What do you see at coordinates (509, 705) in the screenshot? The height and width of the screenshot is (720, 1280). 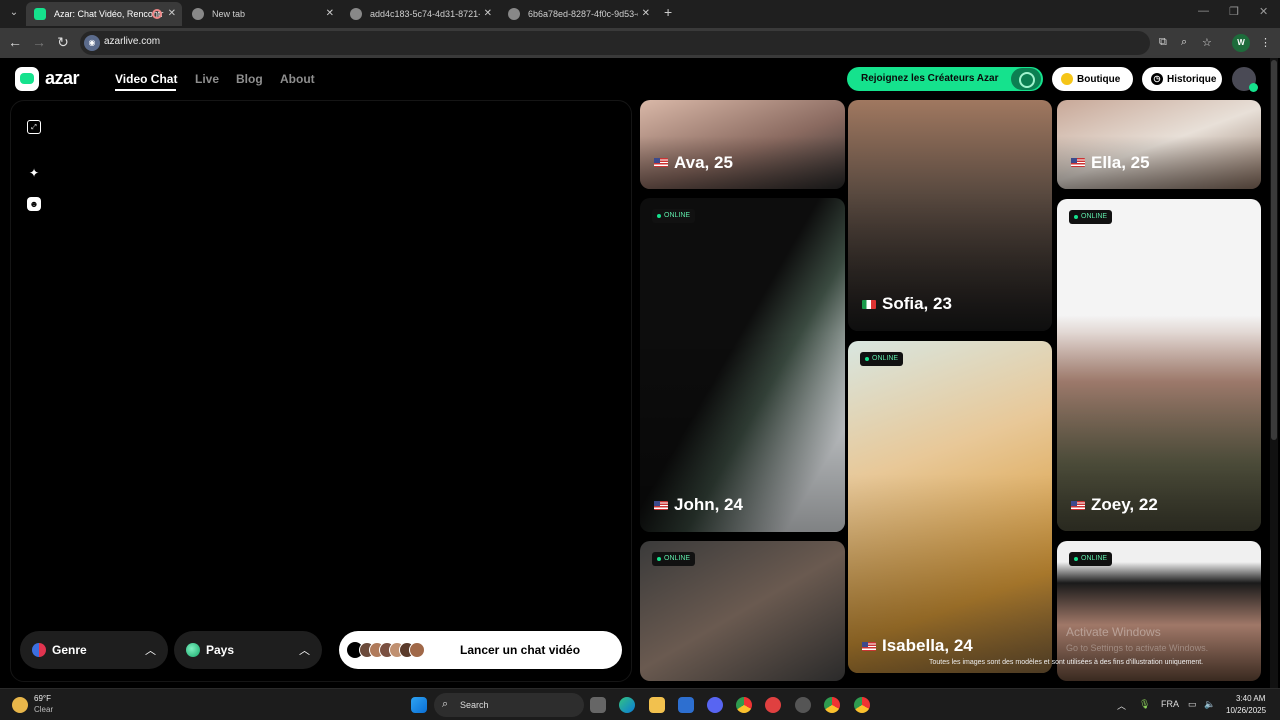 I see `taskbar-search: ⌕ Search` at bounding box center [509, 705].